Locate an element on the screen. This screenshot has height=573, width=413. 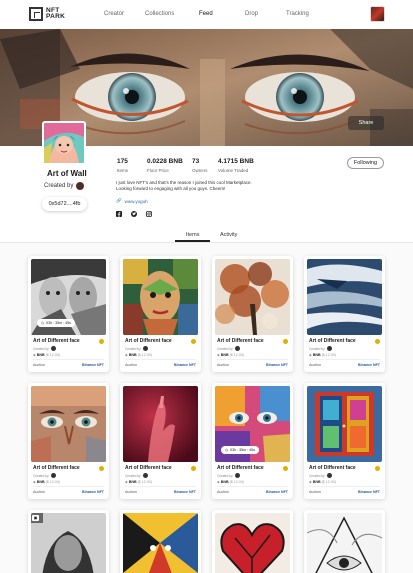
auction-timer: ◷ 03h : 35m : 45s is located at coordinates (240, 450).